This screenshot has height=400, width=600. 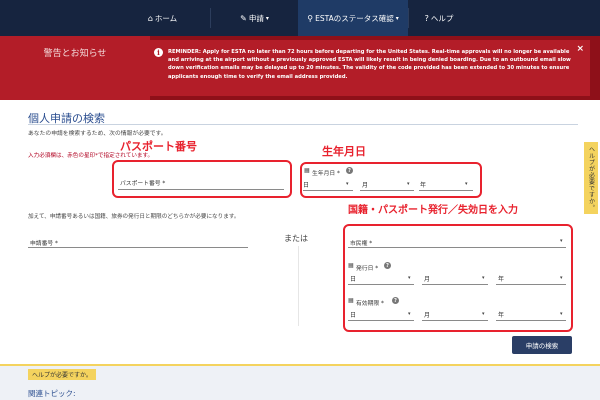 I want to click on expiry-date-label: 有効期限 *, so click(x=370, y=304).